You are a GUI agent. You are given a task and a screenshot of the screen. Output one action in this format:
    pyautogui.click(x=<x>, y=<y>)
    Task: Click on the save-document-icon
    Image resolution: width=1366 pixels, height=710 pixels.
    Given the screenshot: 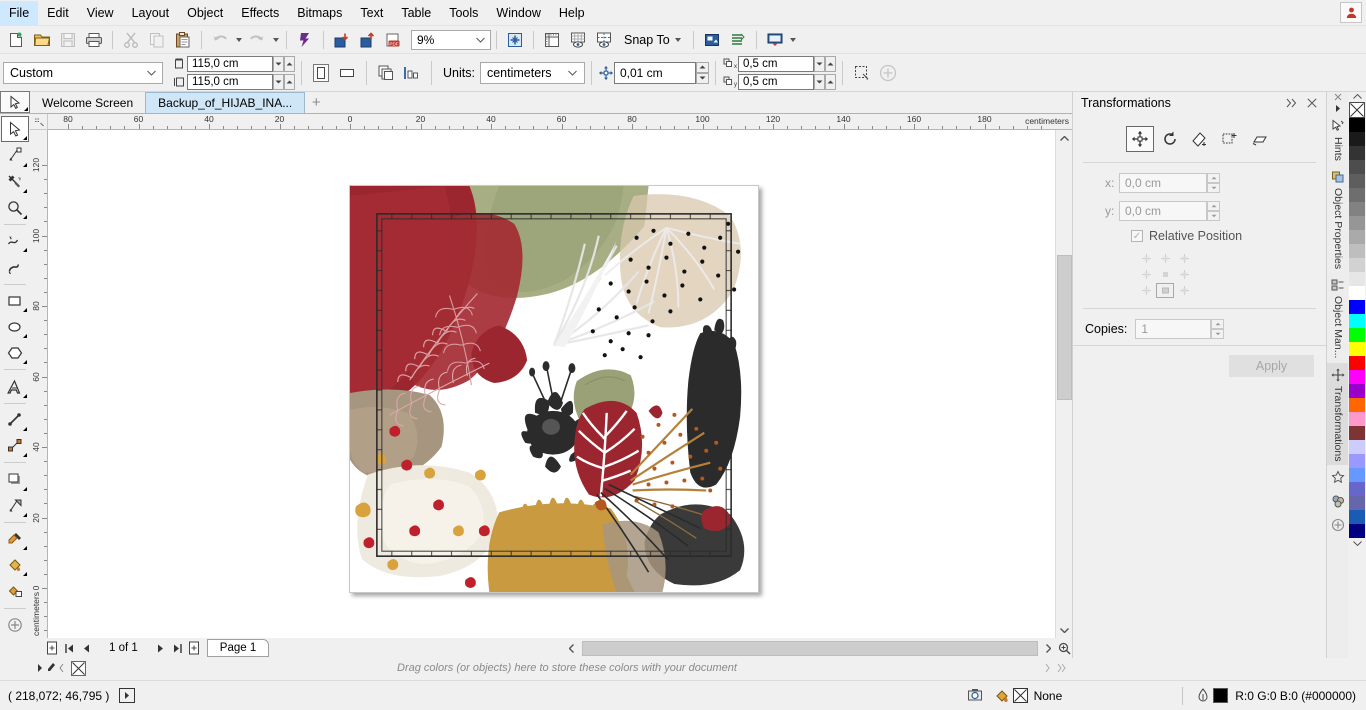 What is the action you would take?
    pyautogui.click(x=68, y=40)
    